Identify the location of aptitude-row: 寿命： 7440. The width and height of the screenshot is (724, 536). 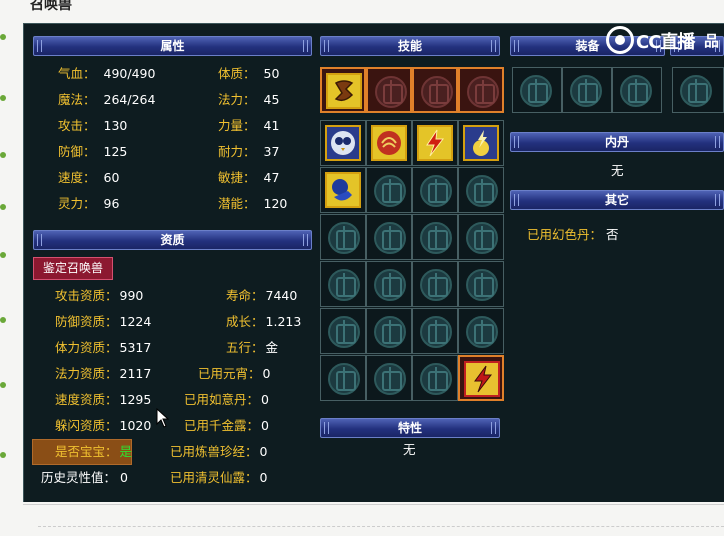
(262, 295).